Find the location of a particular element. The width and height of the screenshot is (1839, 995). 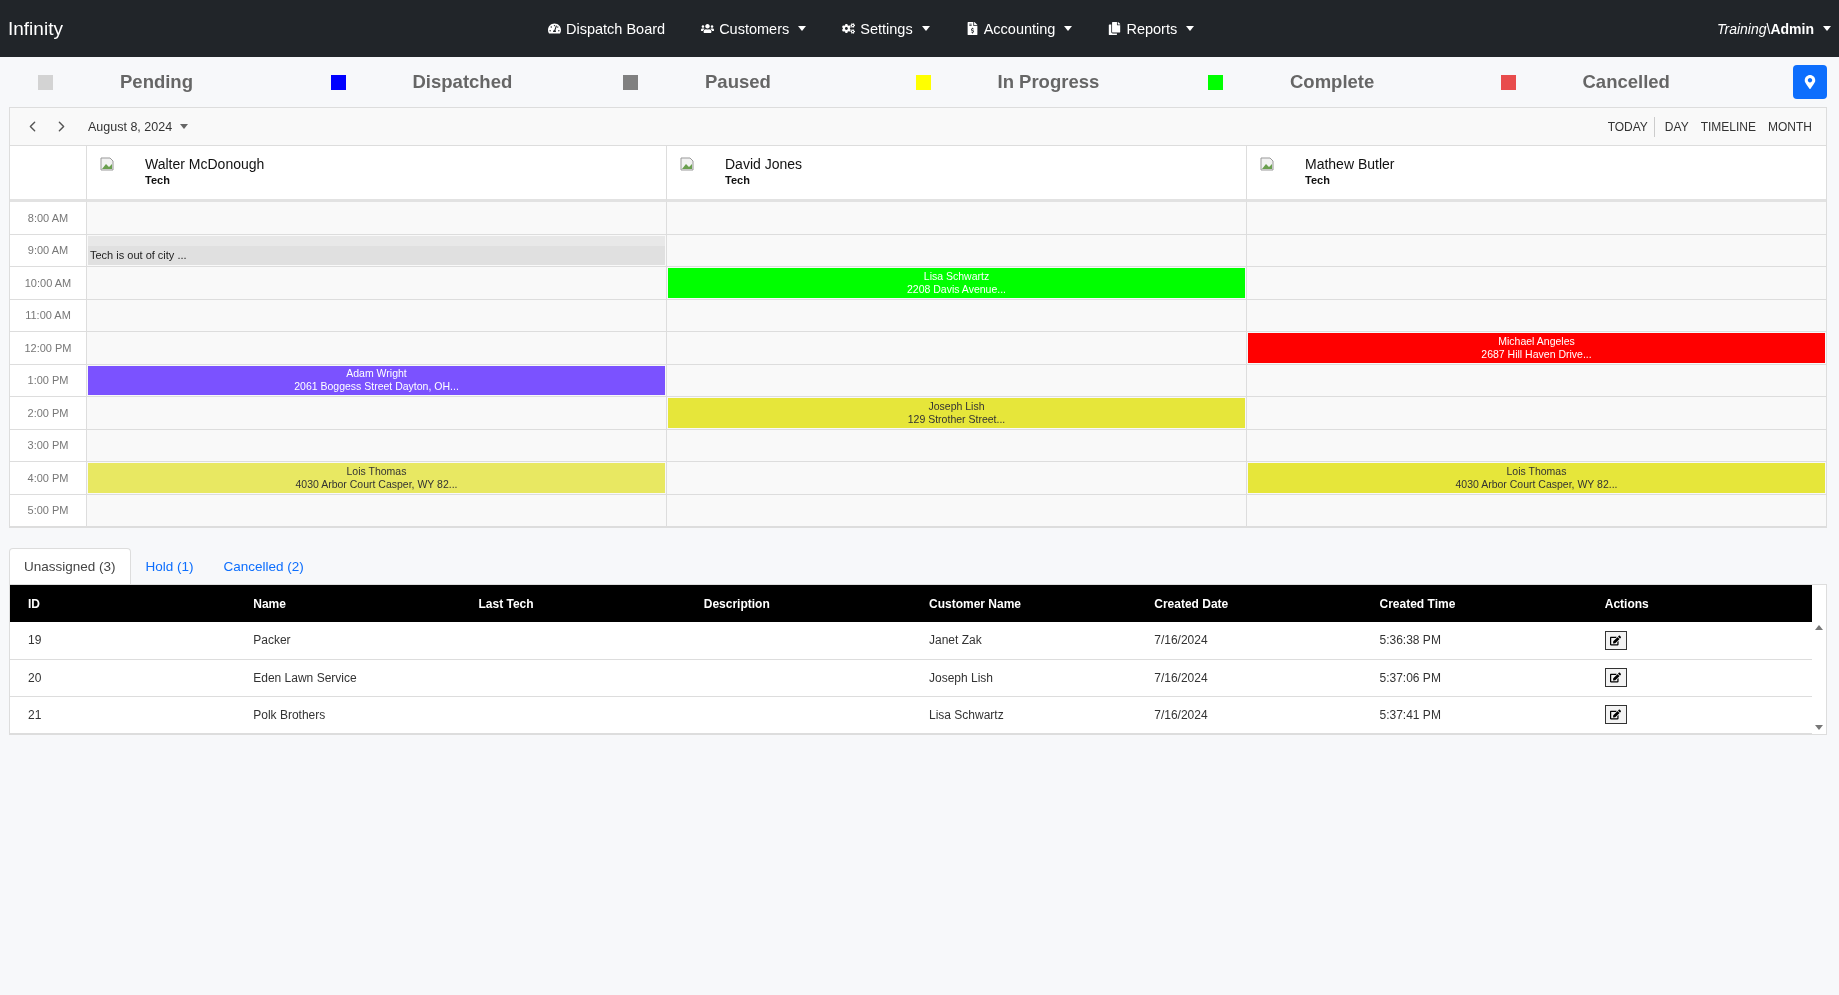

time-label: 3:00 PM is located at coordinates (48, 445).